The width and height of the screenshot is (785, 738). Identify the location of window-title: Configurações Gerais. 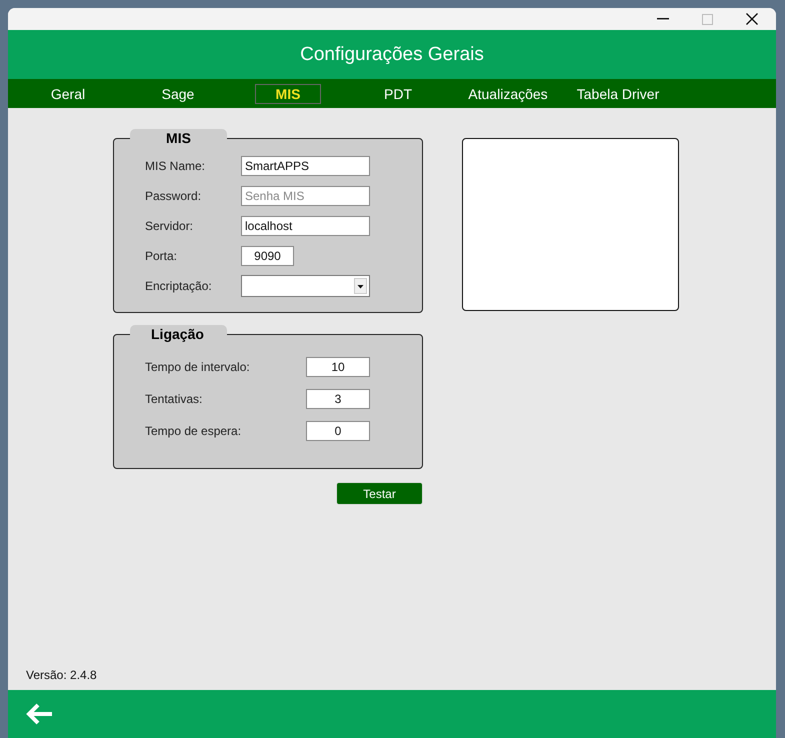
(392, 55).